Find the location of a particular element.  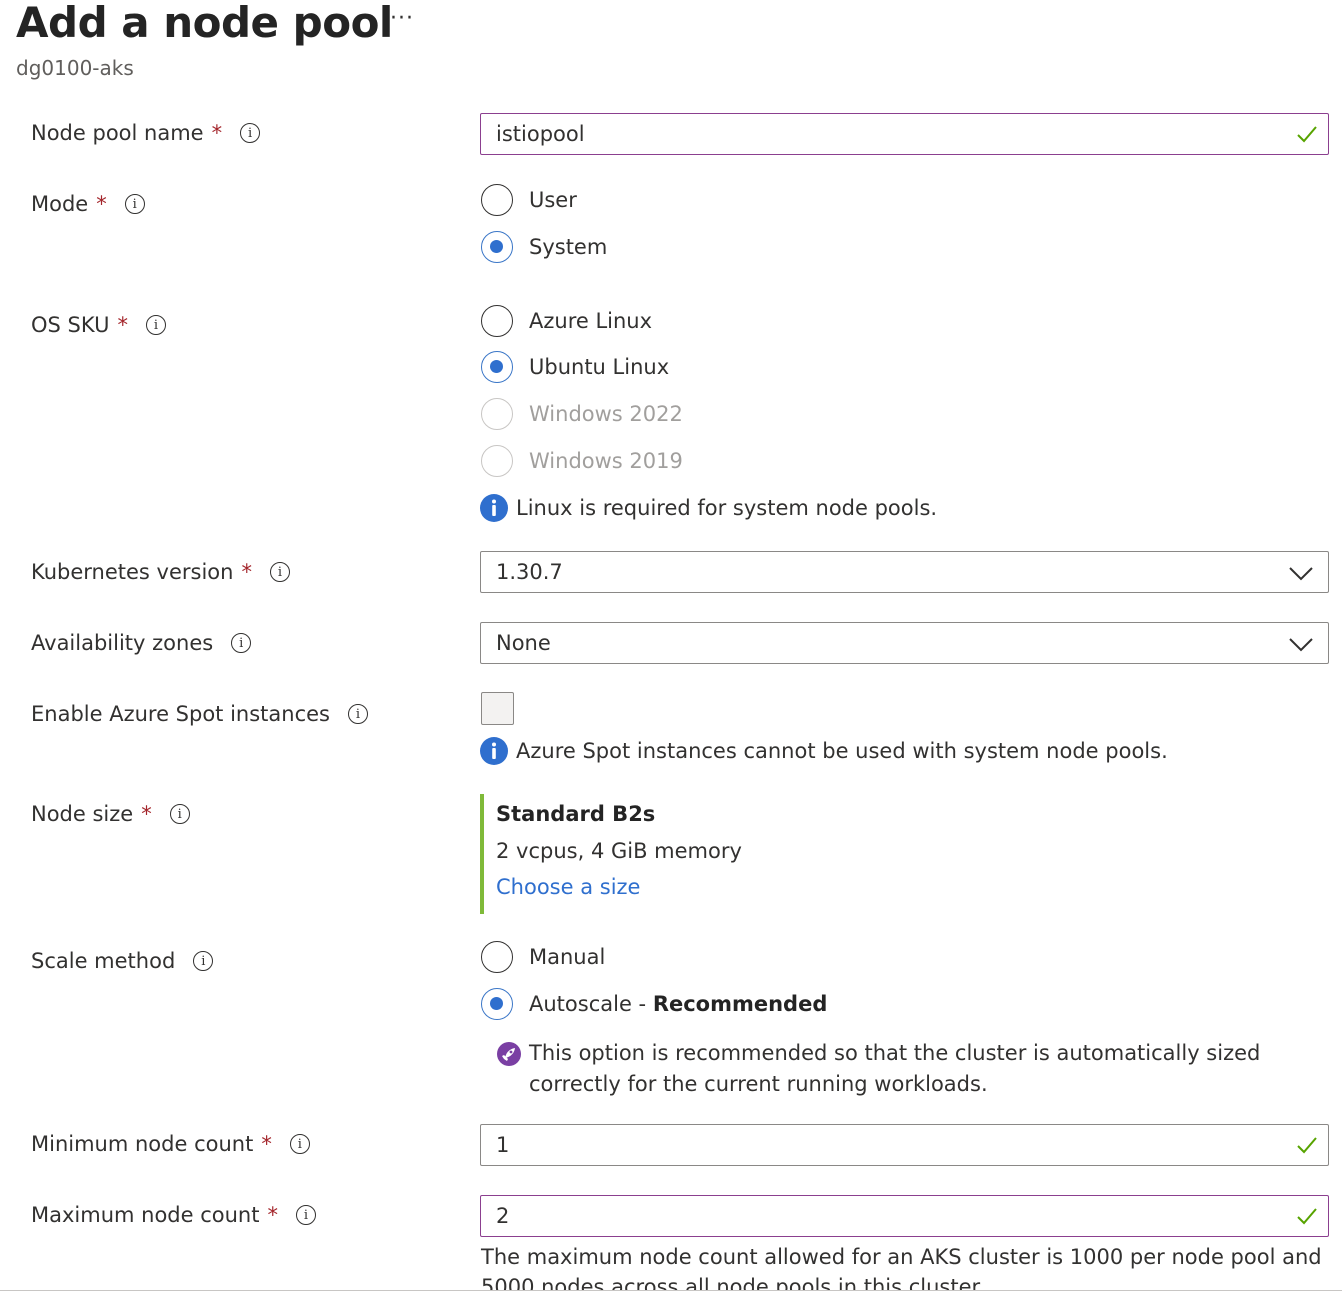

scale-option-autoscale: Autoscale - Recommended is located at coordinates (654, 1004).